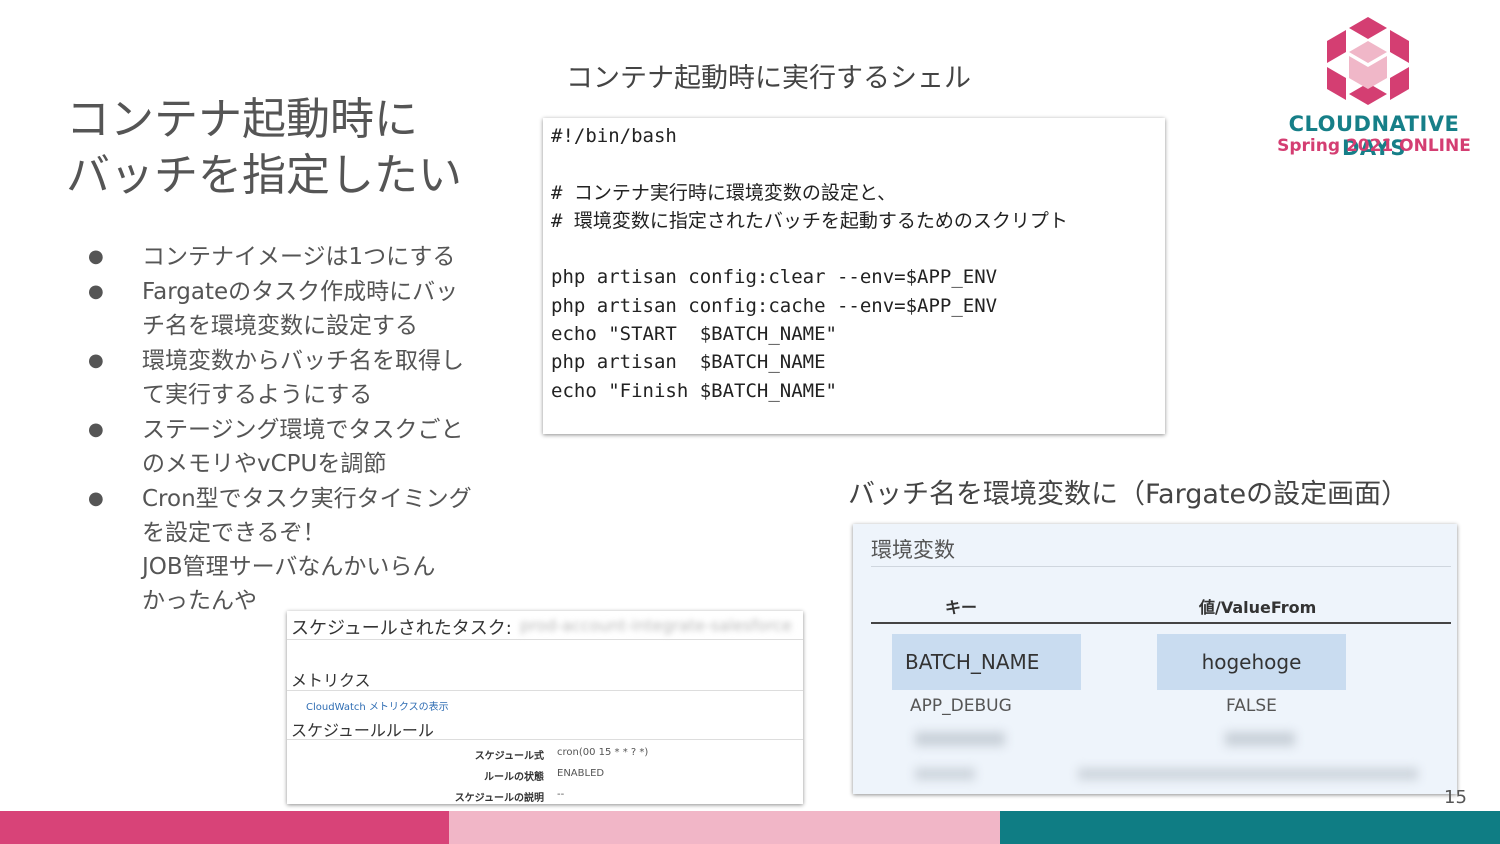 This screenshot has width=1500, height=844. I want to click on footer-bar-light-pink, so click(724, 827).